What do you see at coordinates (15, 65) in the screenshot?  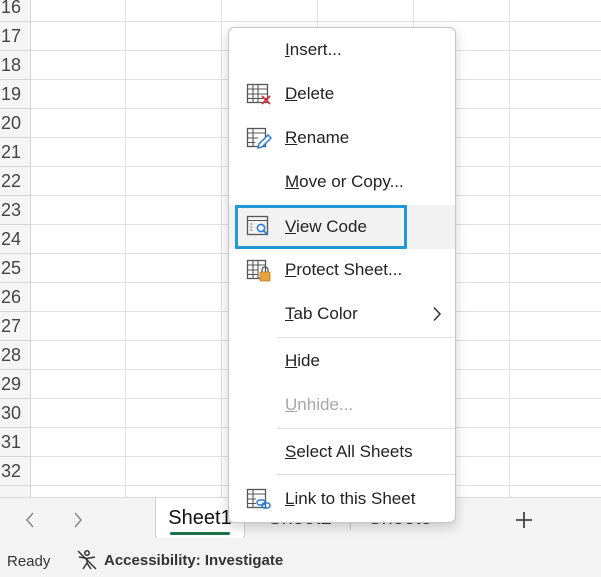 I see `row-header-18: 18` at bounding box center [15, 65].